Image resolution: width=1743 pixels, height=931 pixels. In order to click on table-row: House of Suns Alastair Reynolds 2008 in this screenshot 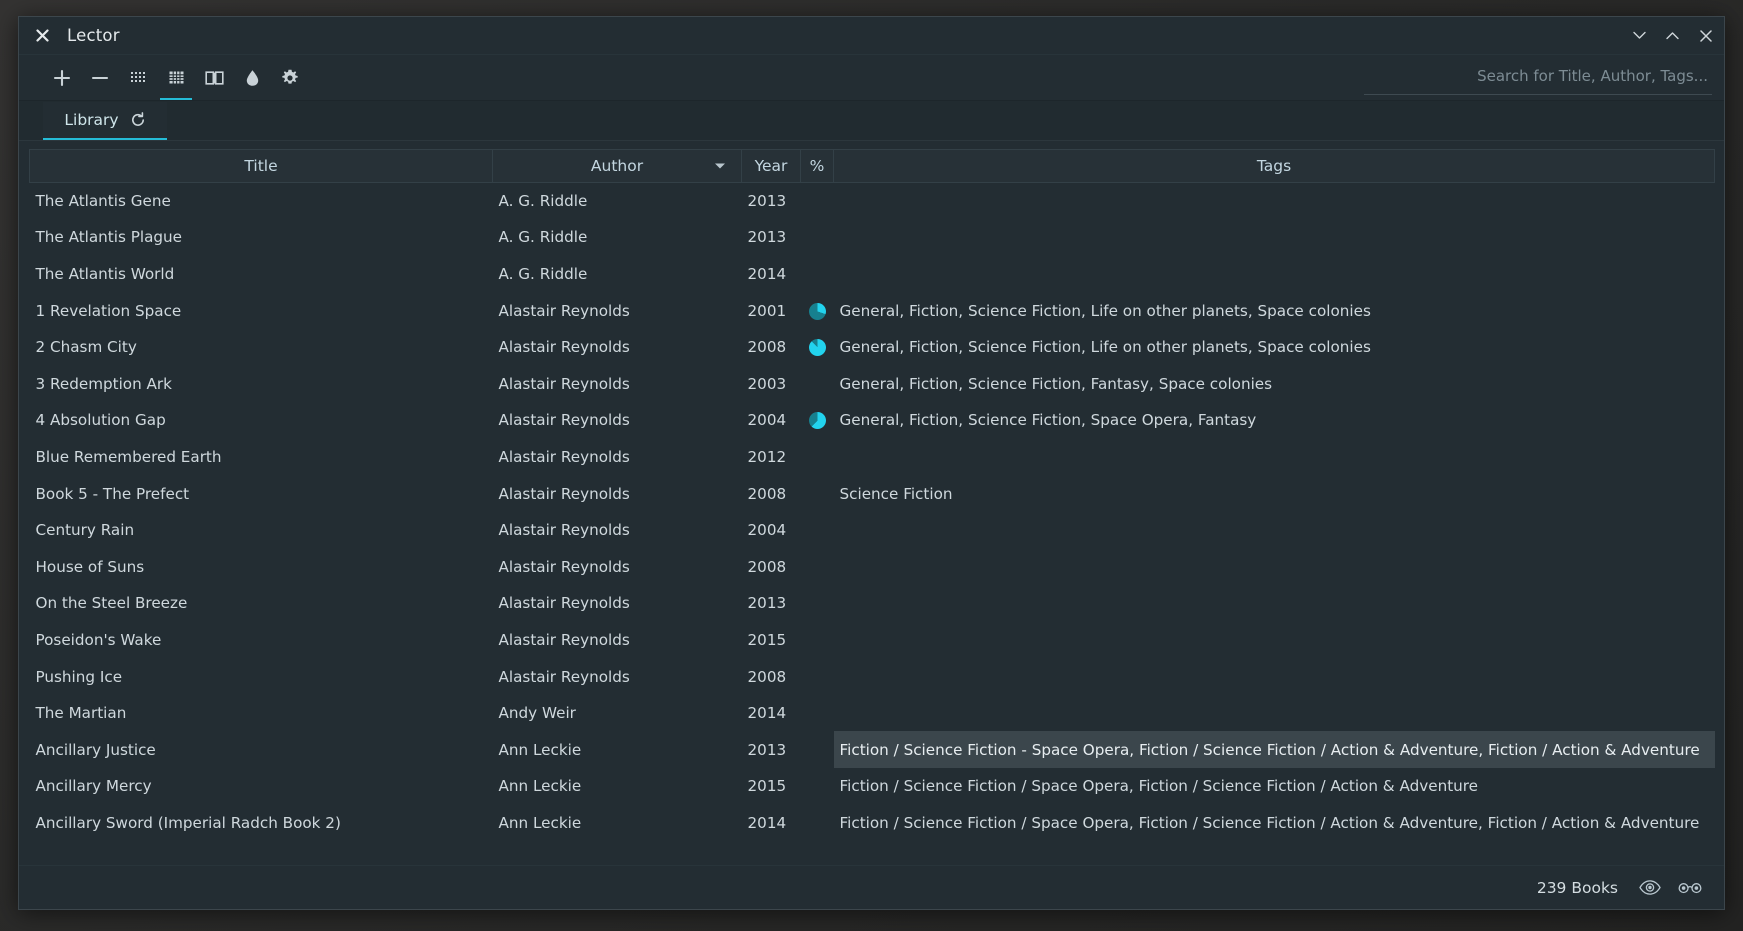, I will do `click(872, 566)`.